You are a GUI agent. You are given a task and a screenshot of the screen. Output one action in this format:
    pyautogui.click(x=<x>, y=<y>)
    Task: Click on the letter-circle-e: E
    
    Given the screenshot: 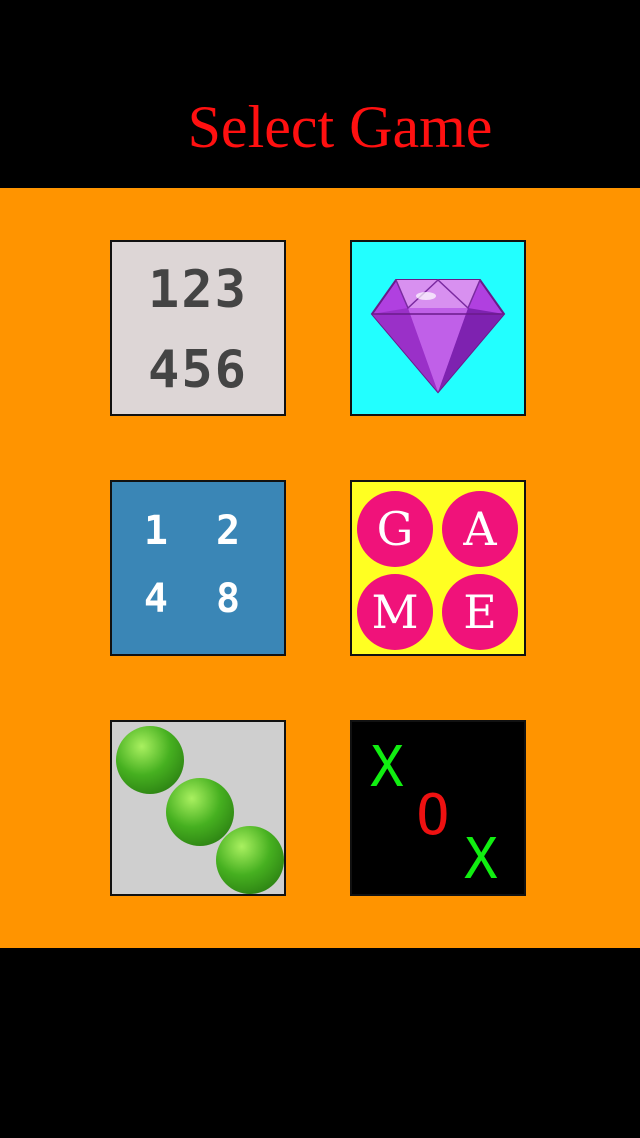 What is the action you would take?
    pyautogui.click(x=480, y=612)
    